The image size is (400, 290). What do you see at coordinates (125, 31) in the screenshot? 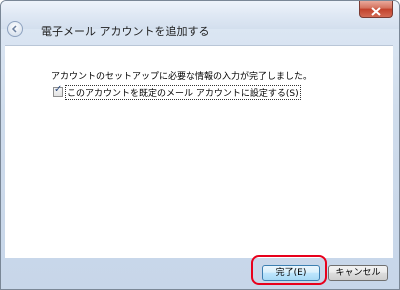
I see `window-title: 電子メール アカウントを追加する` at bounding box center [125, 31].